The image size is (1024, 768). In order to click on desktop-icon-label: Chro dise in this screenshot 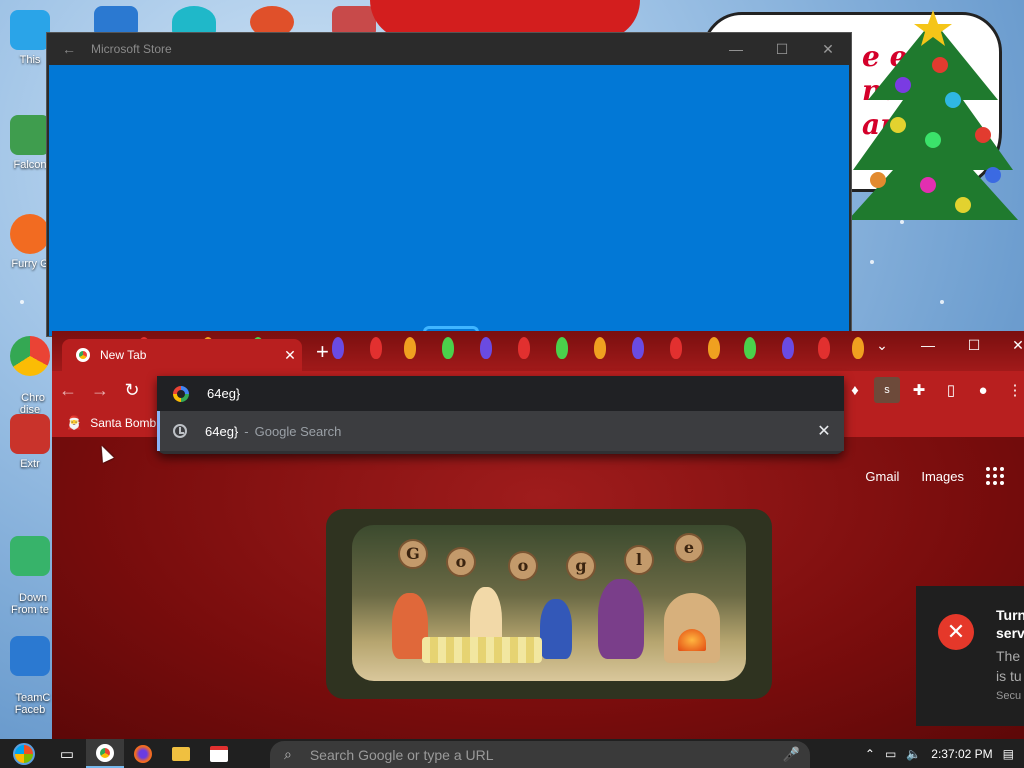, I will do `click(32, 404)`.